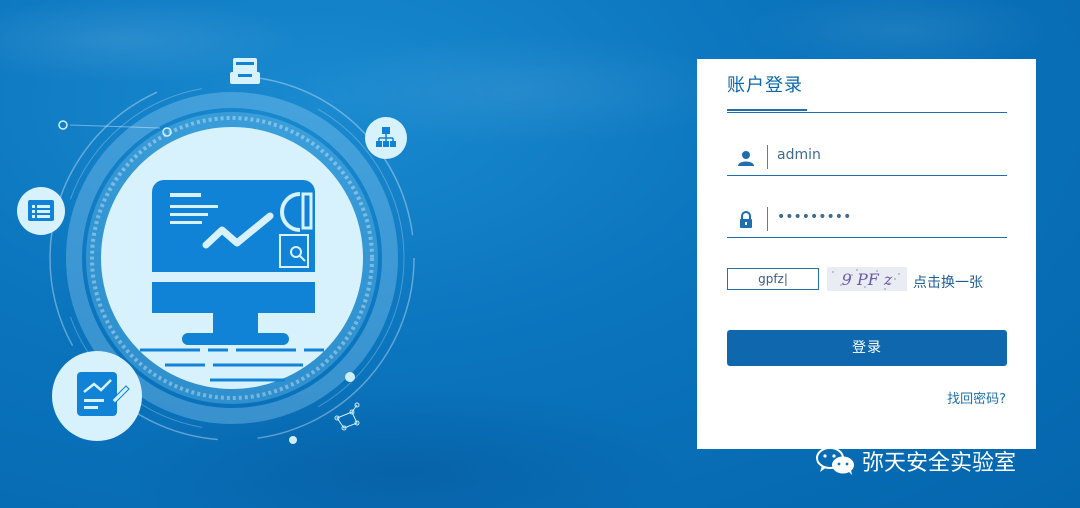  I want to click on report-chart-icon, so click(97, 396).